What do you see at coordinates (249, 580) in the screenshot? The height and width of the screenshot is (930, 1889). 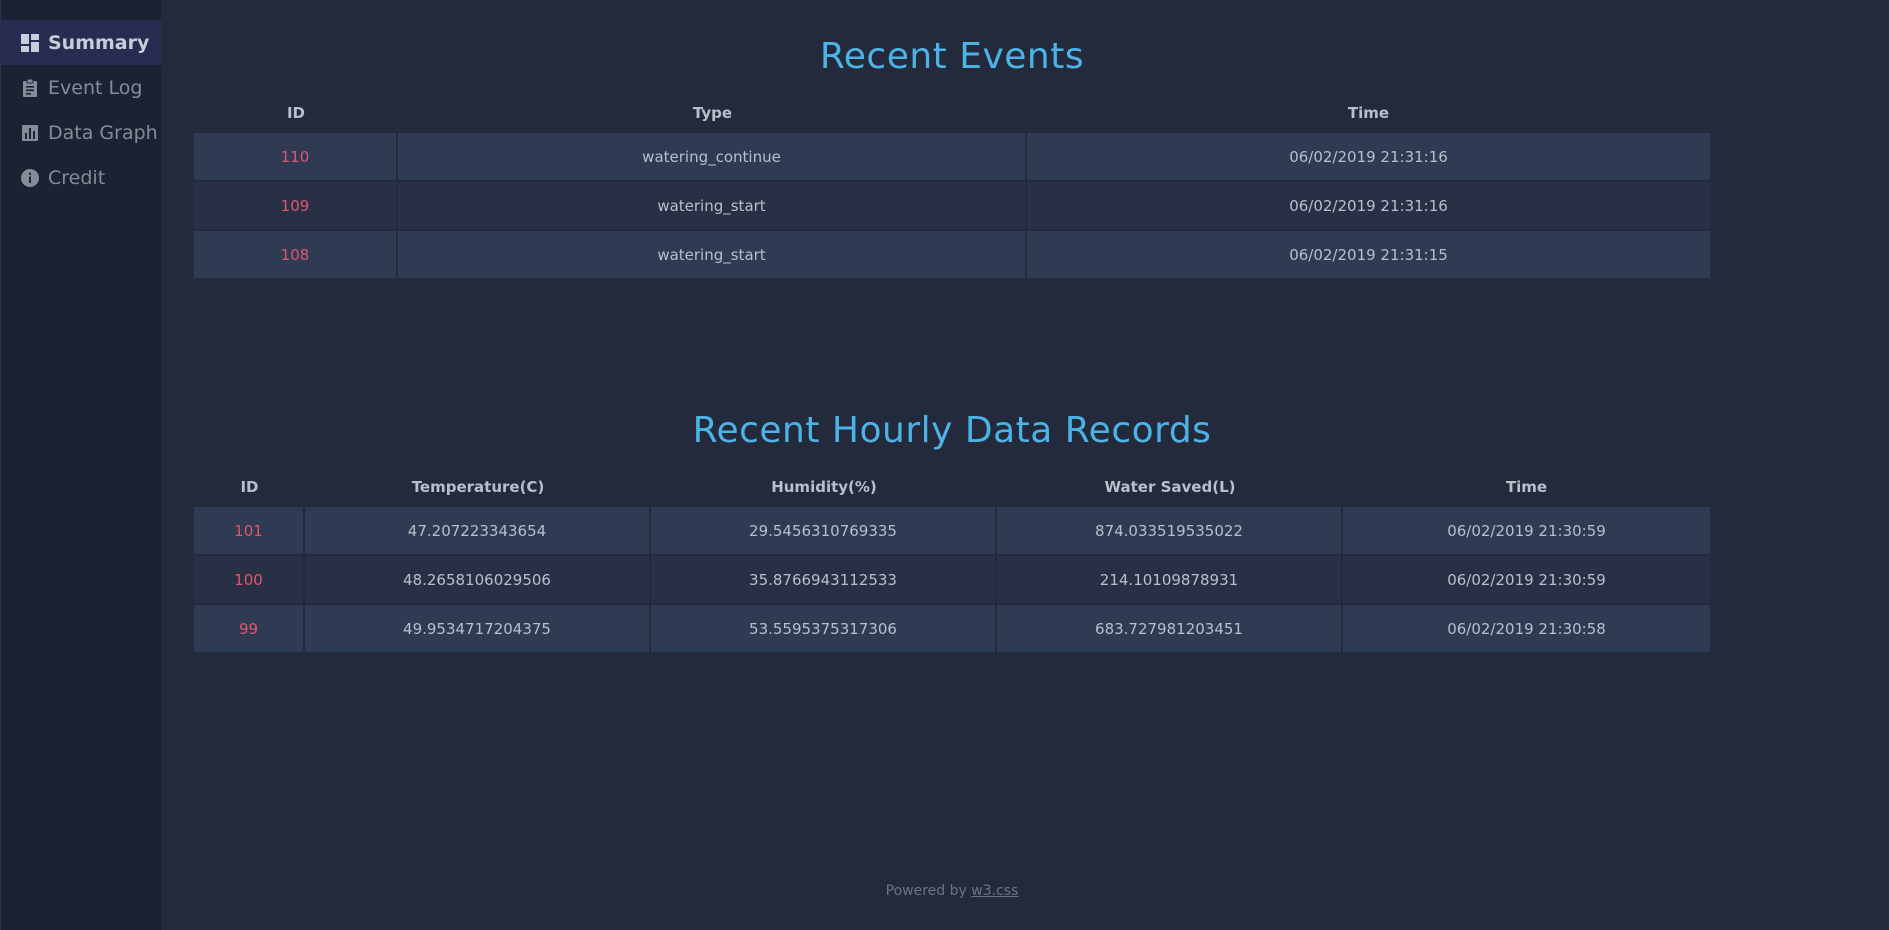 I see `record-id-cell: 100` at bounding box center [249, 580].